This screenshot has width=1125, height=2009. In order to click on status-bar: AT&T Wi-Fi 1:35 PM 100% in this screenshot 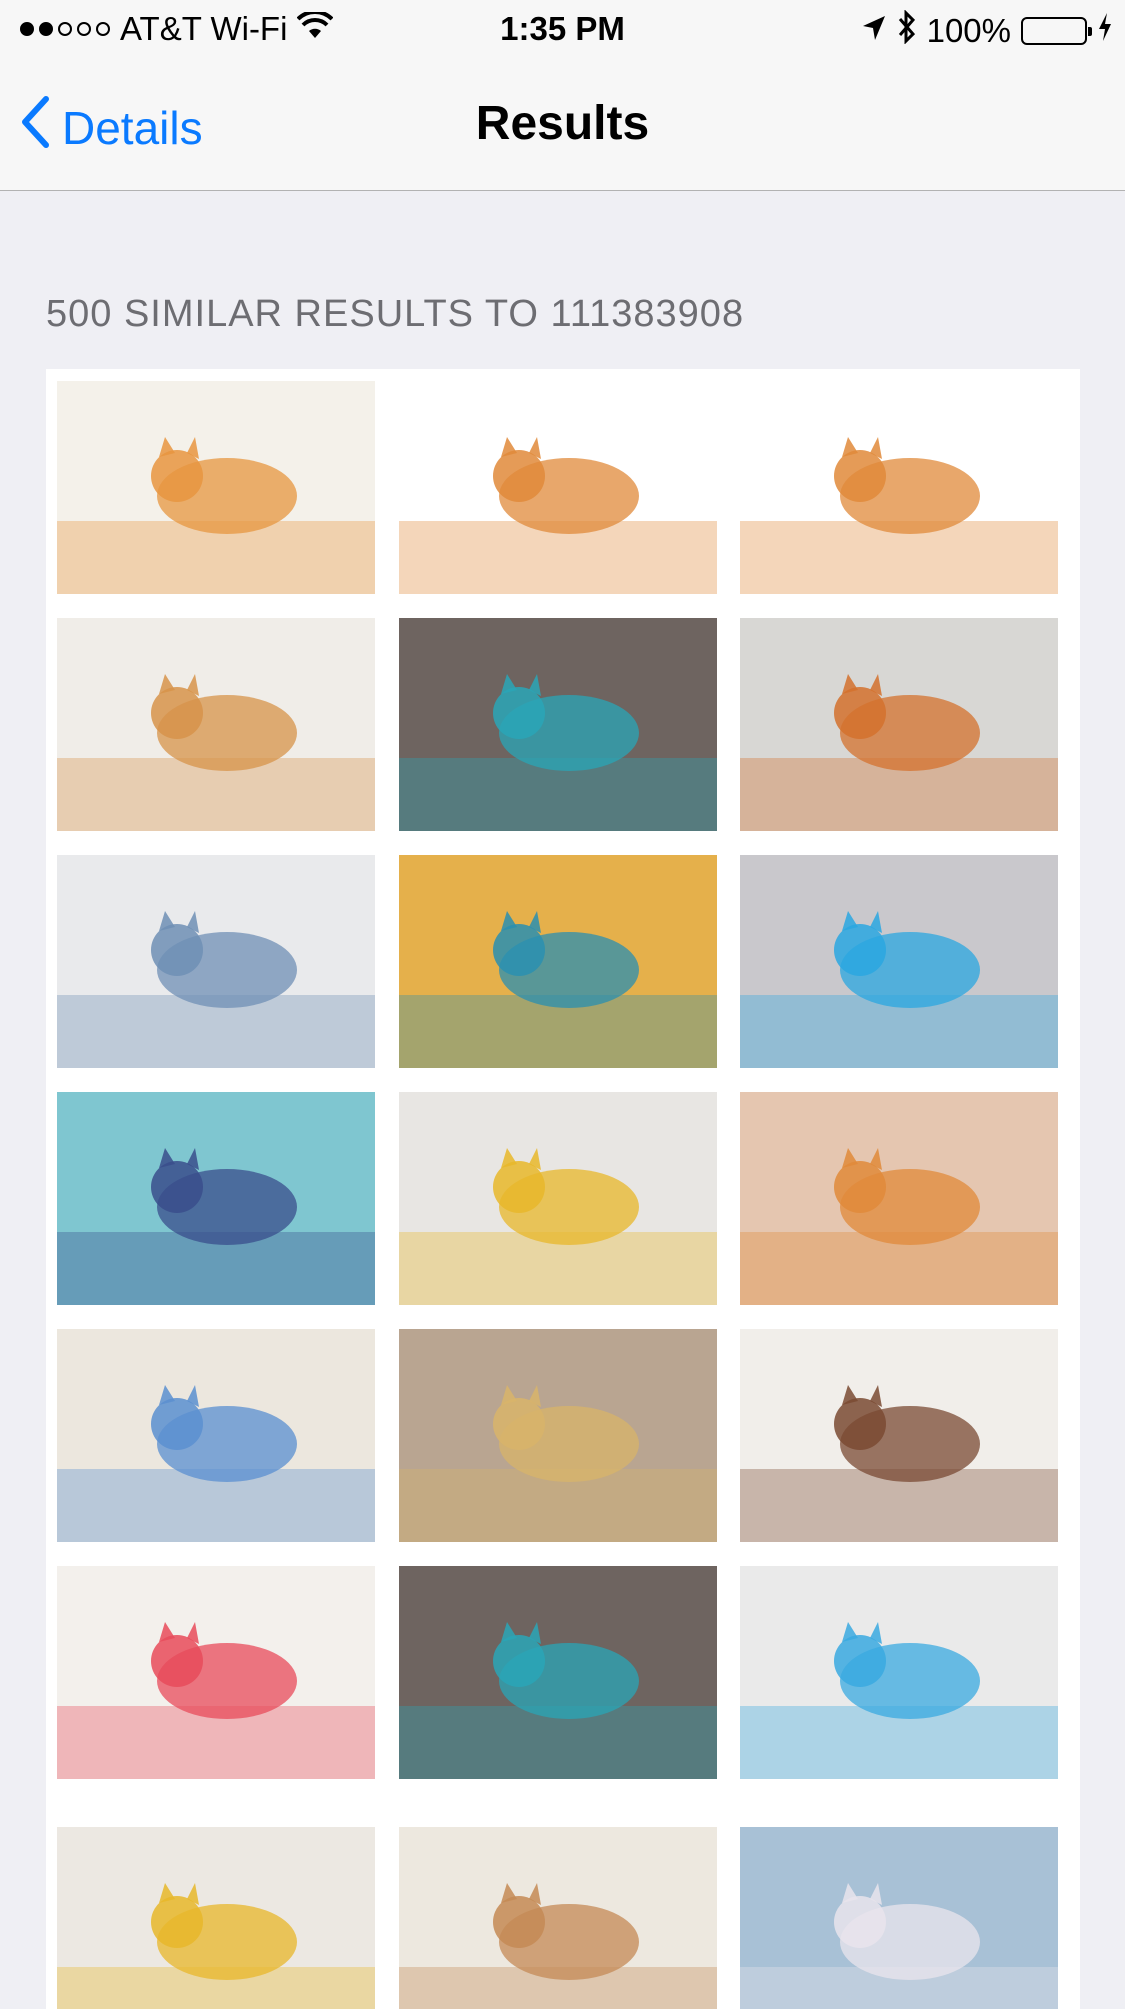, I will do `click(562, 30)`.